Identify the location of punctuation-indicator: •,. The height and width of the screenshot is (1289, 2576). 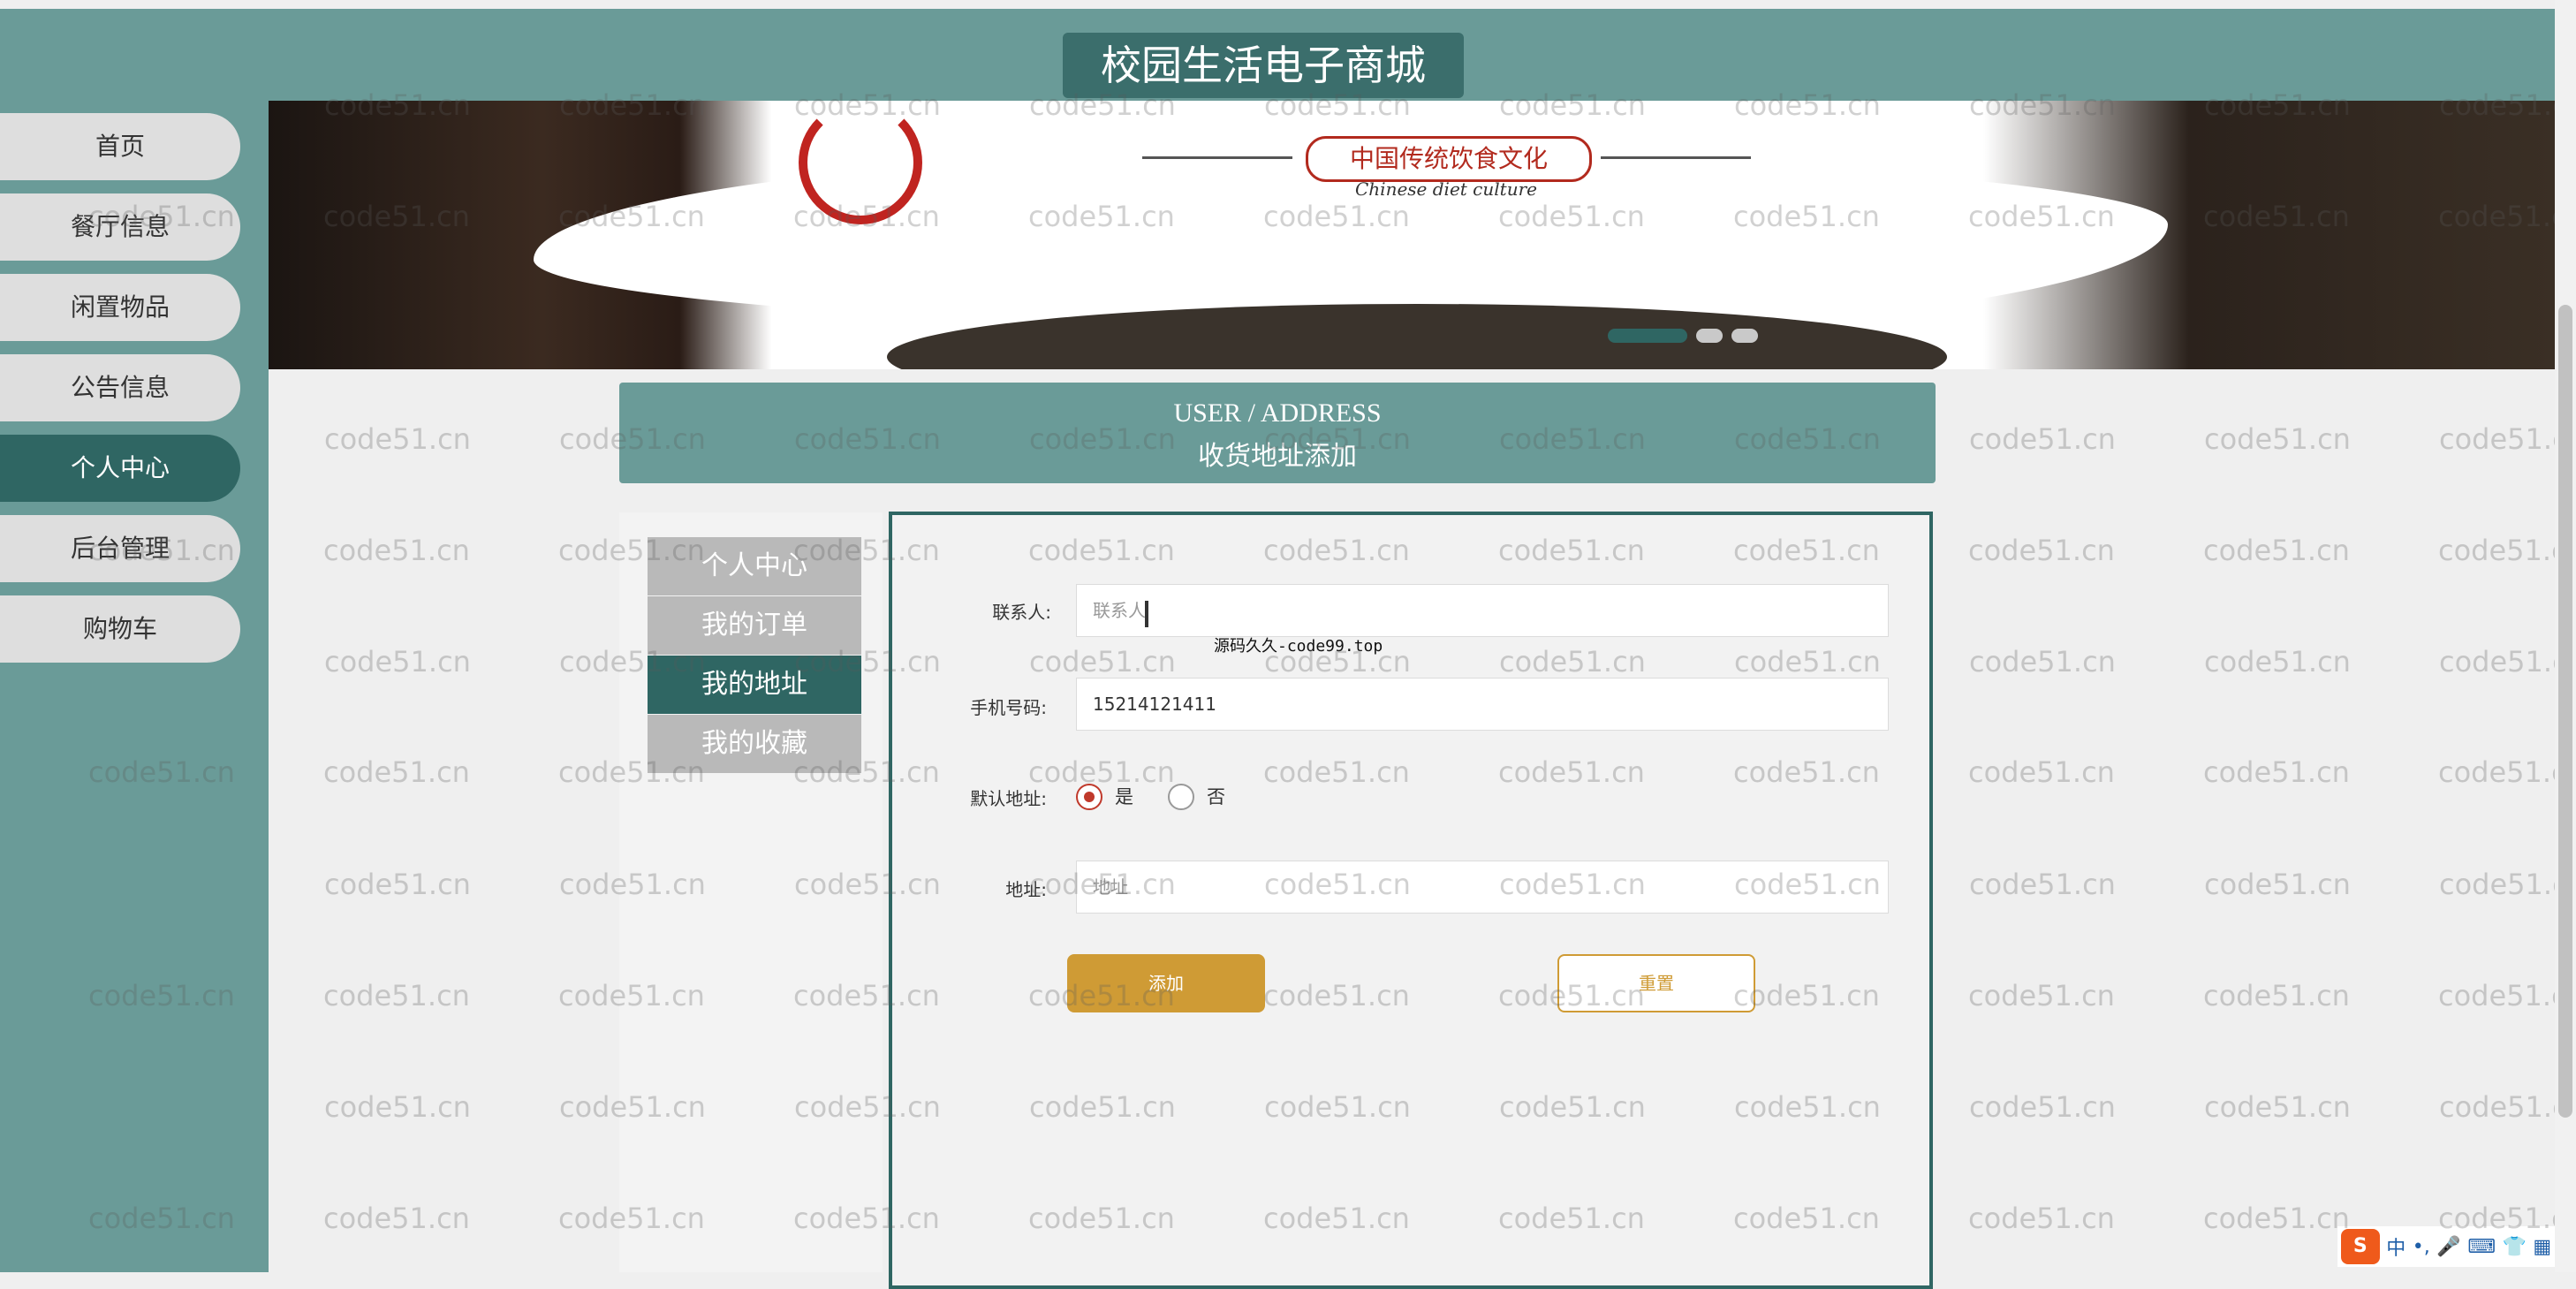
(2421, 1247).